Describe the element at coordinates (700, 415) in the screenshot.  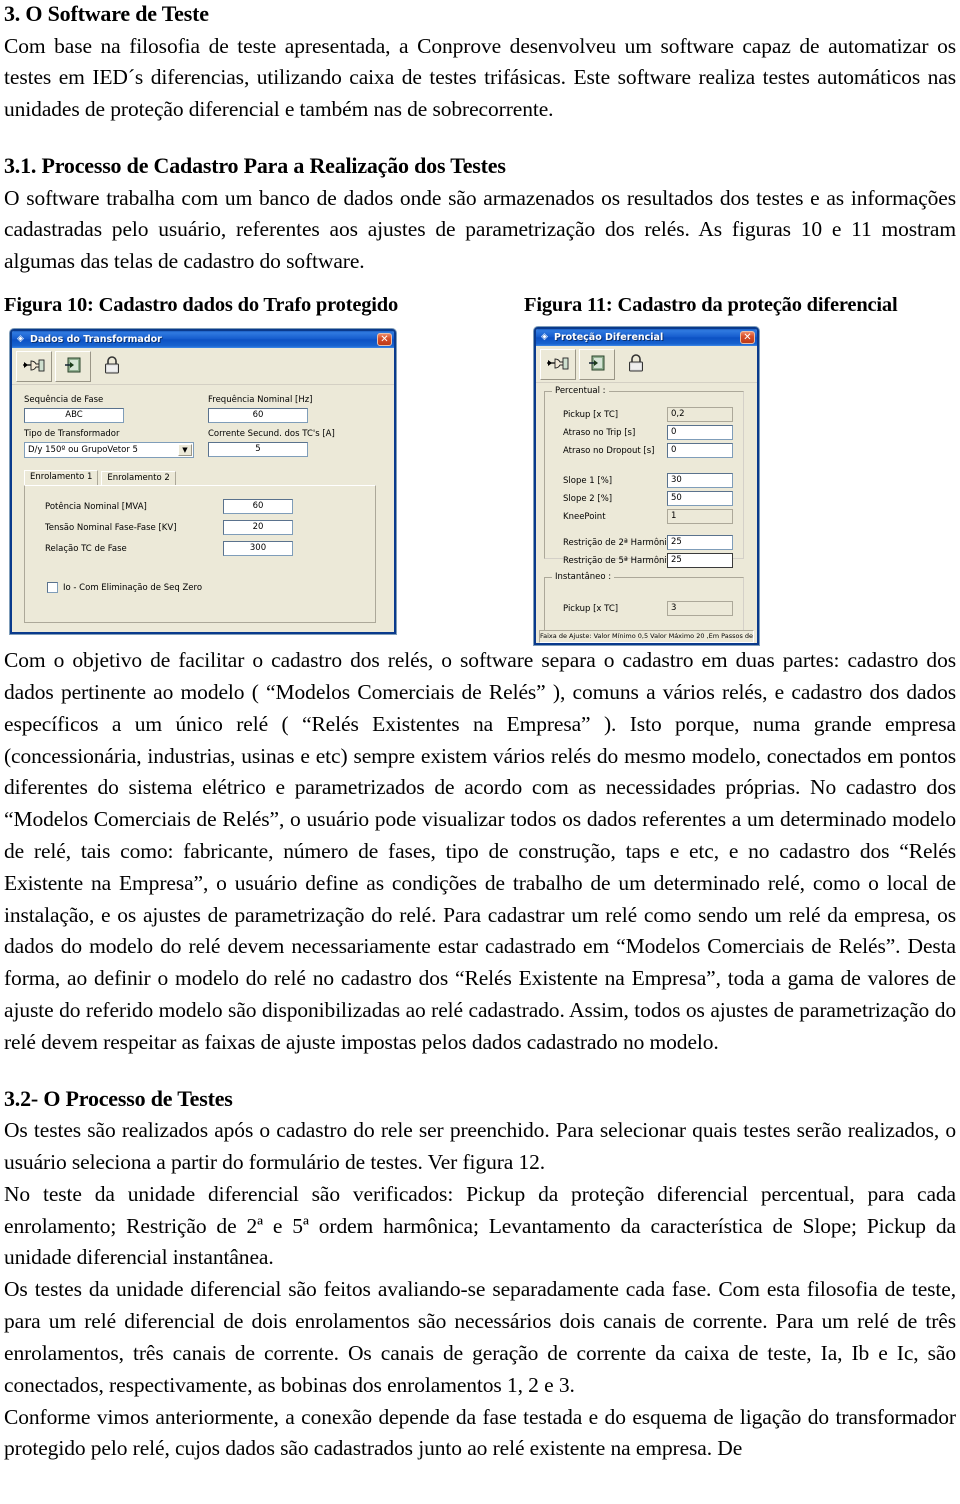
I see `input-pickup-xtc: 0,2` at that location.